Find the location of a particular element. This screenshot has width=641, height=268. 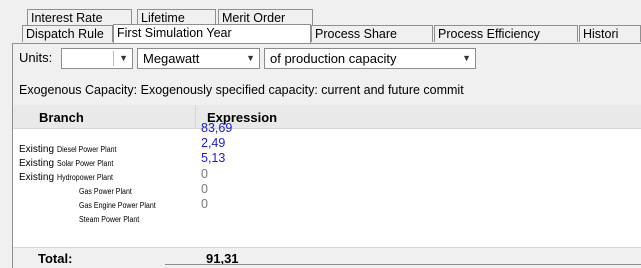

branch-cell: Existing Solar Power Plant is located at coordinates (70, 162).